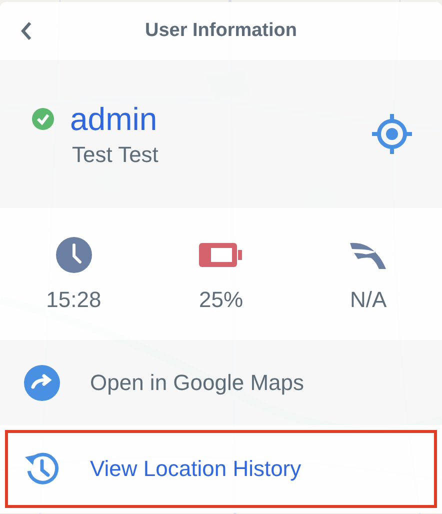  What do you see at coordinates (116, 155) in the screenshot?
I see `full-name: Test Test` at bounding box center [116, 155].